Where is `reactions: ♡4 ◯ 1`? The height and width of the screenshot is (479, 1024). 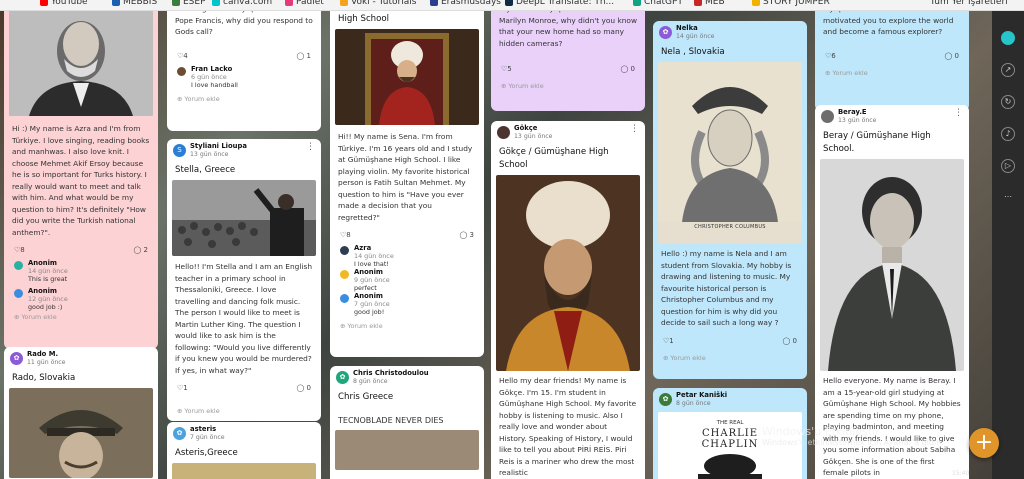
reactions: ♡4 ◯ 1 is located at coordinates (244, 56).